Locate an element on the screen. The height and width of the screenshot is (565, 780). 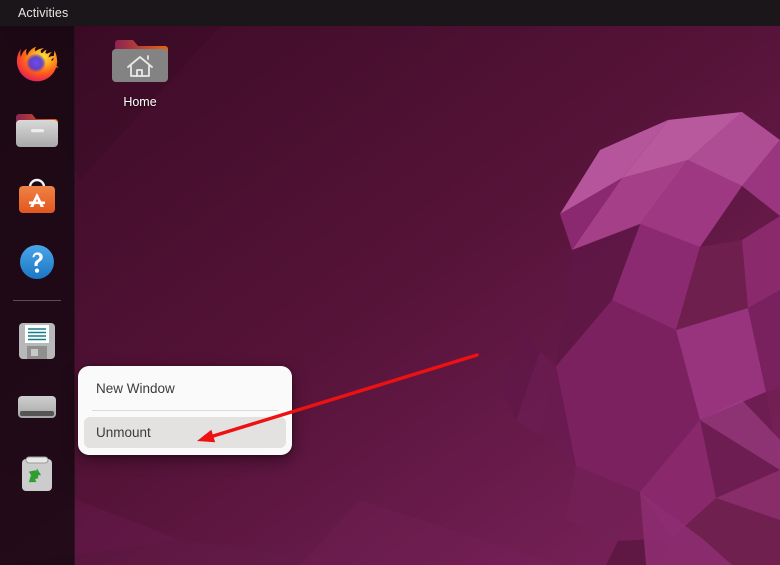
dock-separator is located at coordinates (37, 300).